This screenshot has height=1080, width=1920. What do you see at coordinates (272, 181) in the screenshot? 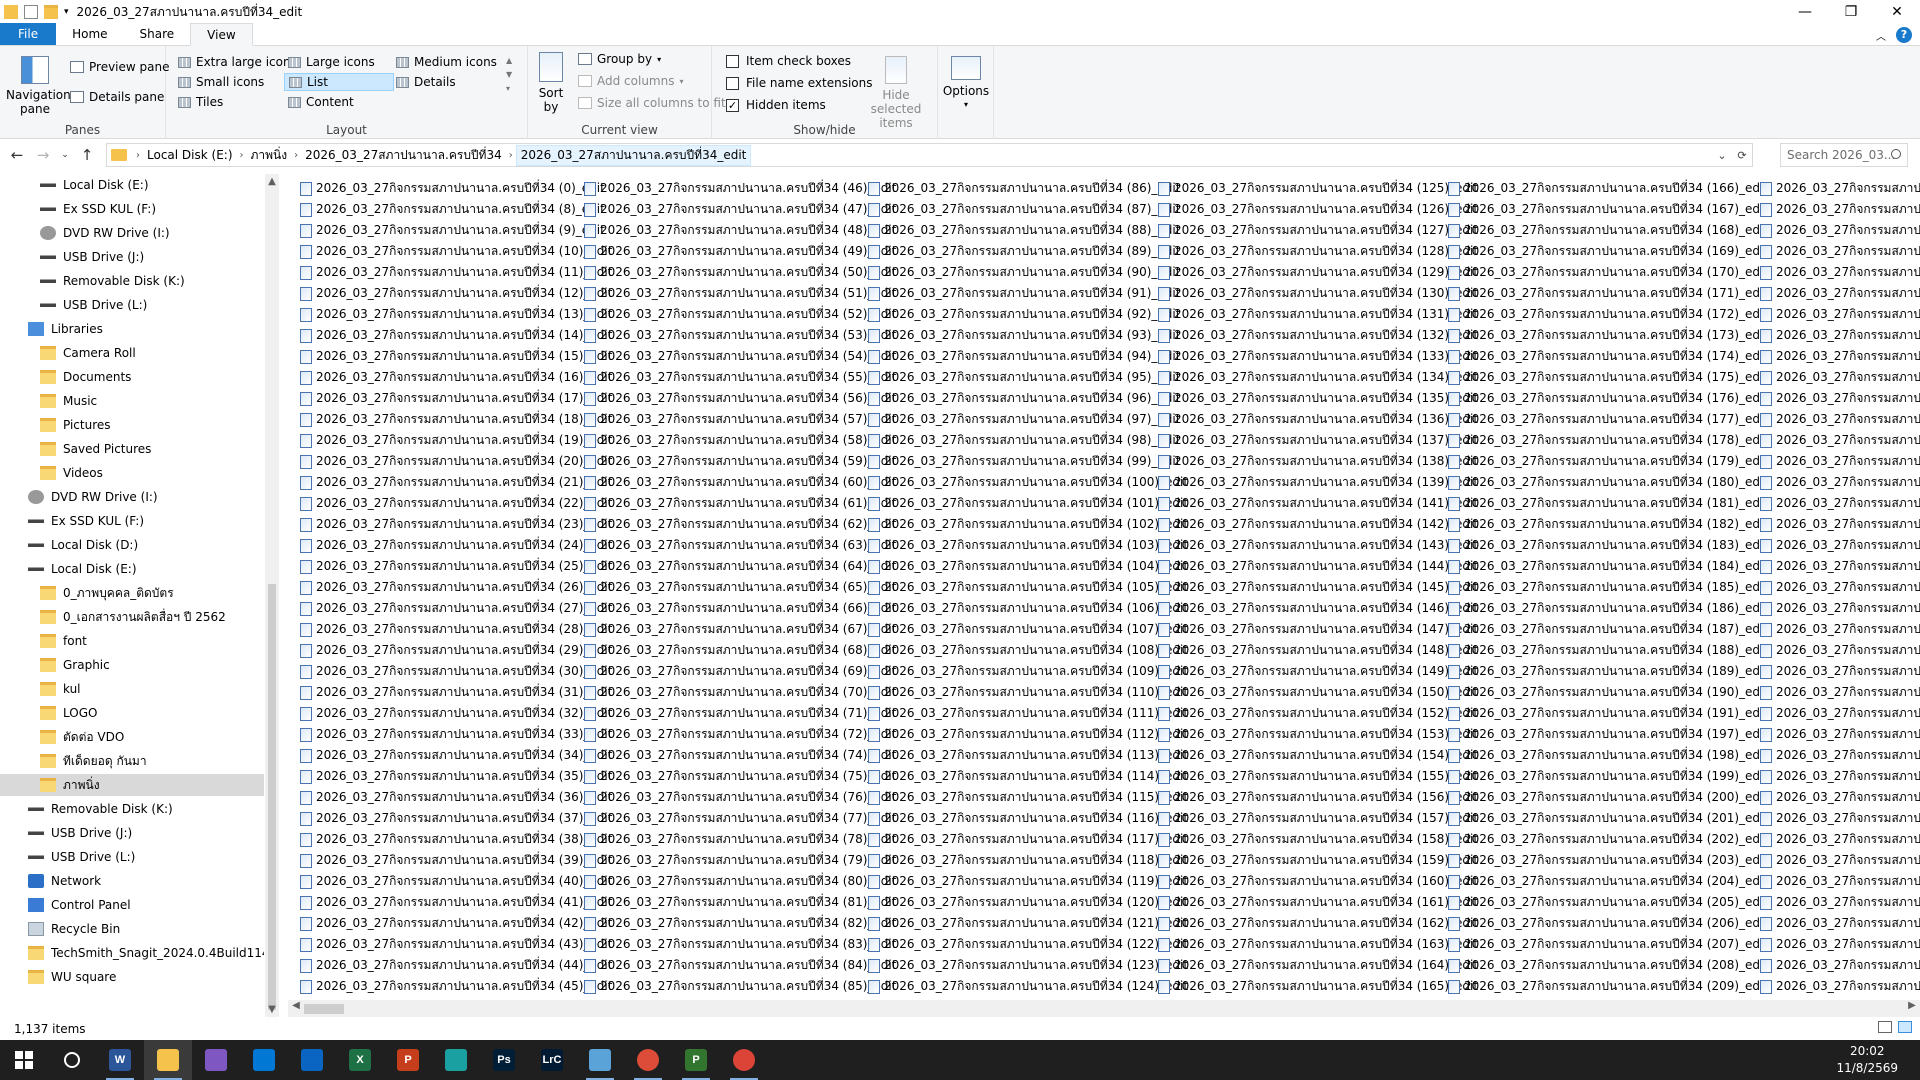
I see `scroll-up-arrow-icon: ▲` at bounding box center [272, 181].